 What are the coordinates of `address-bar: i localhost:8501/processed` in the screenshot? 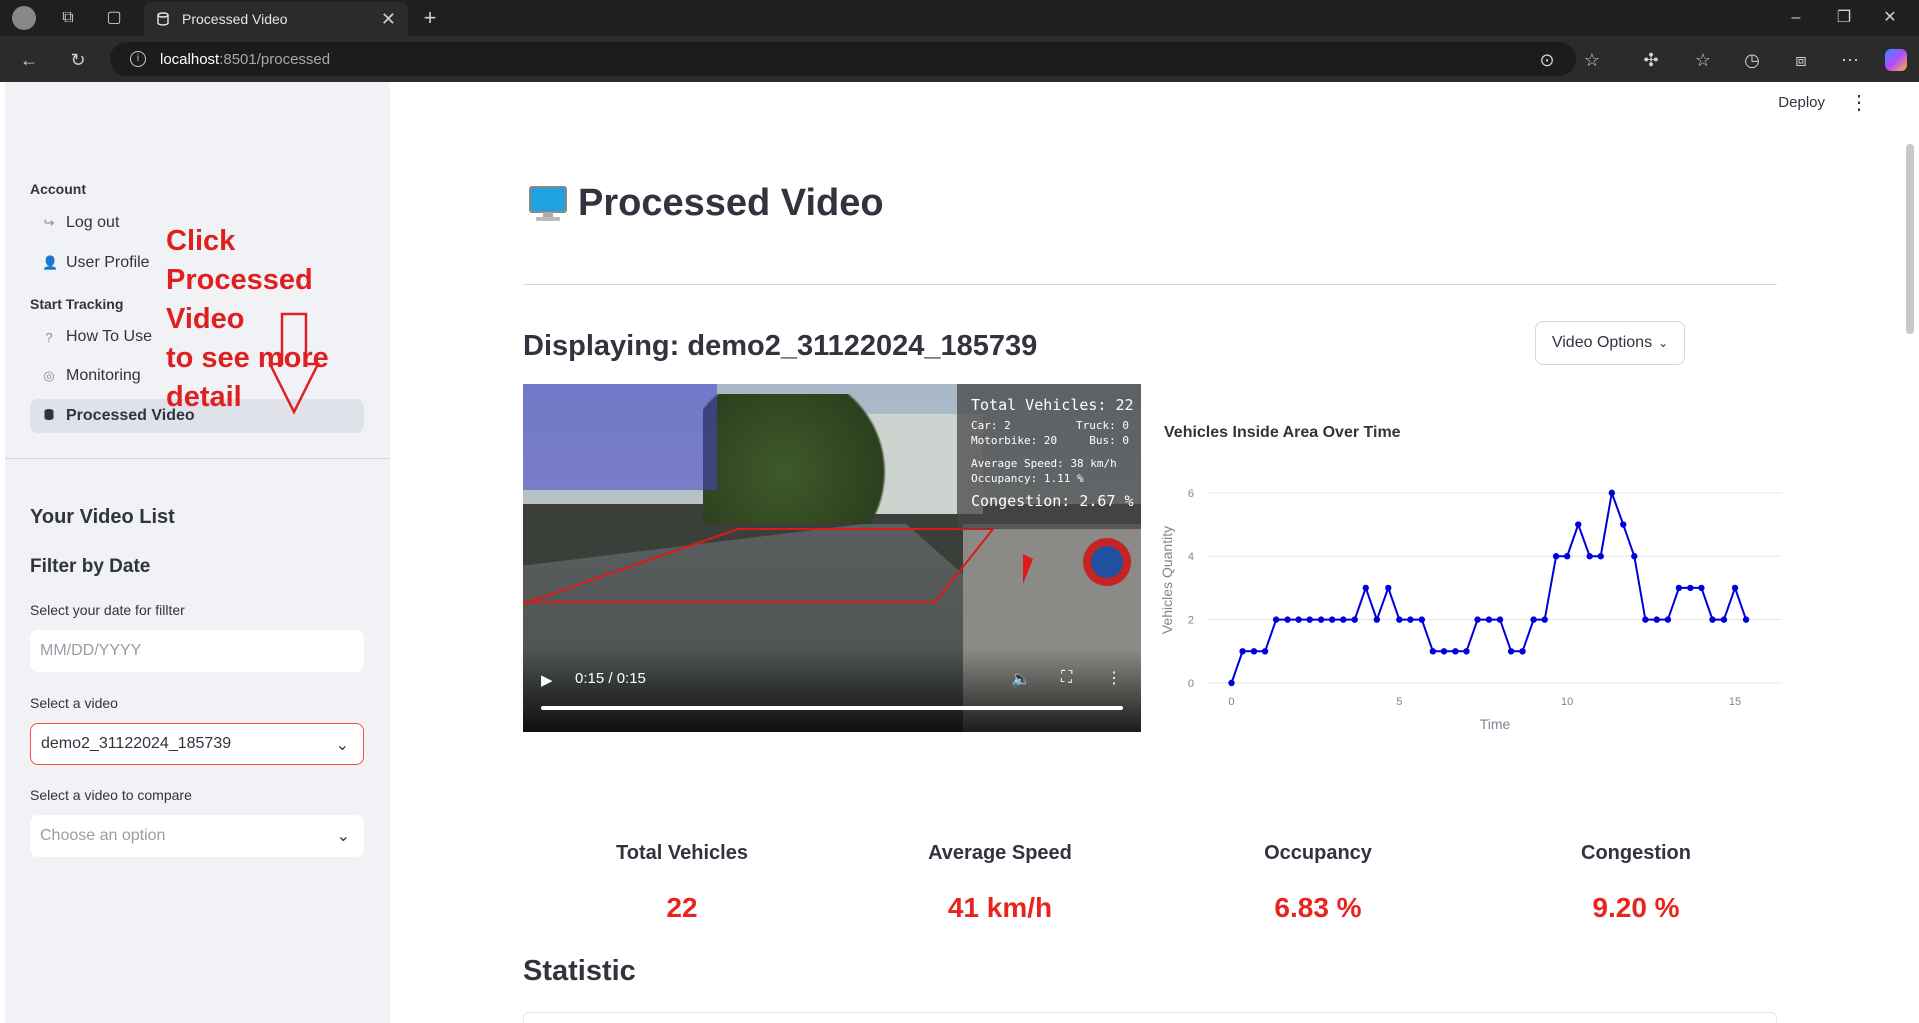 It's located at (843, 59).